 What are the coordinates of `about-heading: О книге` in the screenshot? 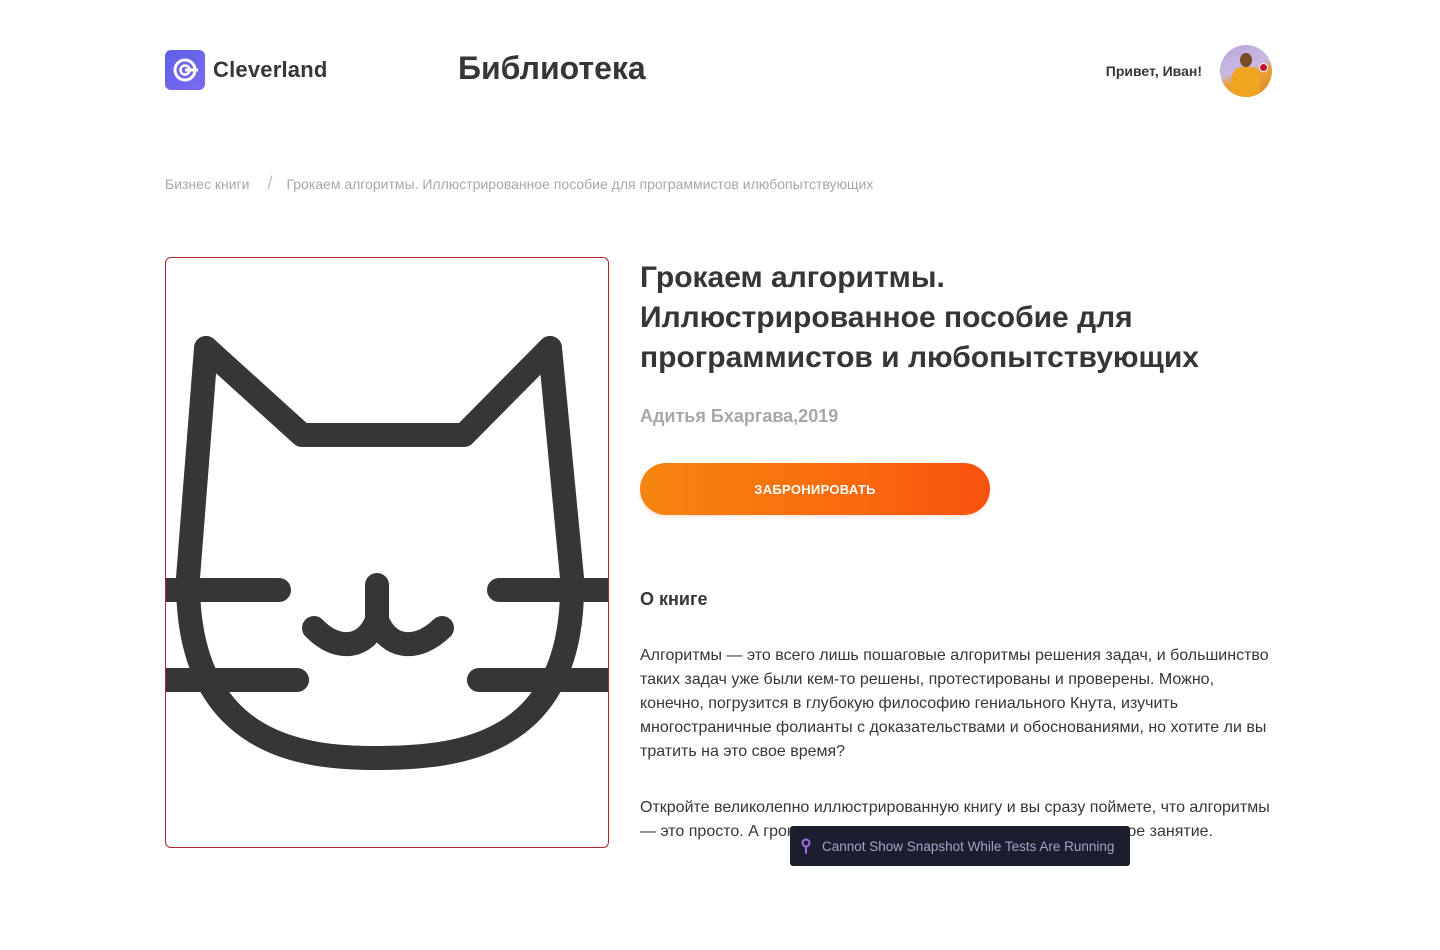 It's located at (674, 599).